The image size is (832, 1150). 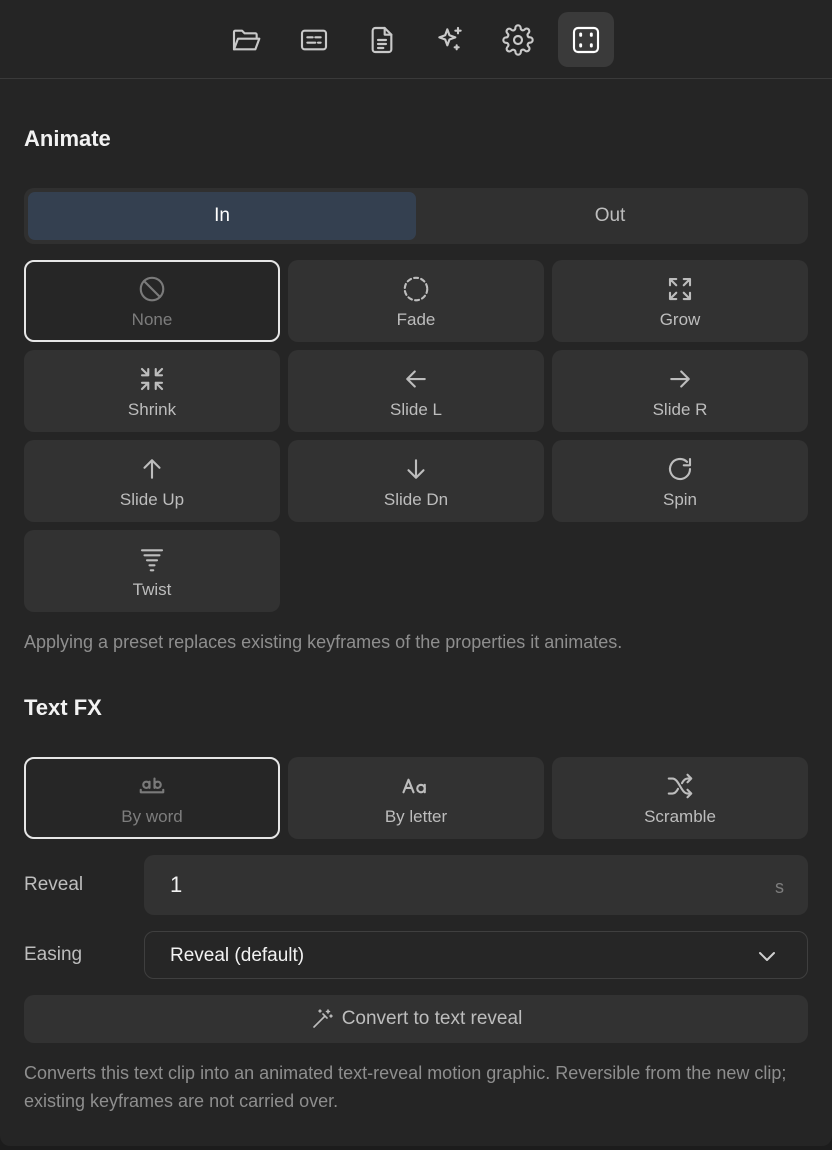 I want to click on sparkles-button, so click(x=450, y=39).